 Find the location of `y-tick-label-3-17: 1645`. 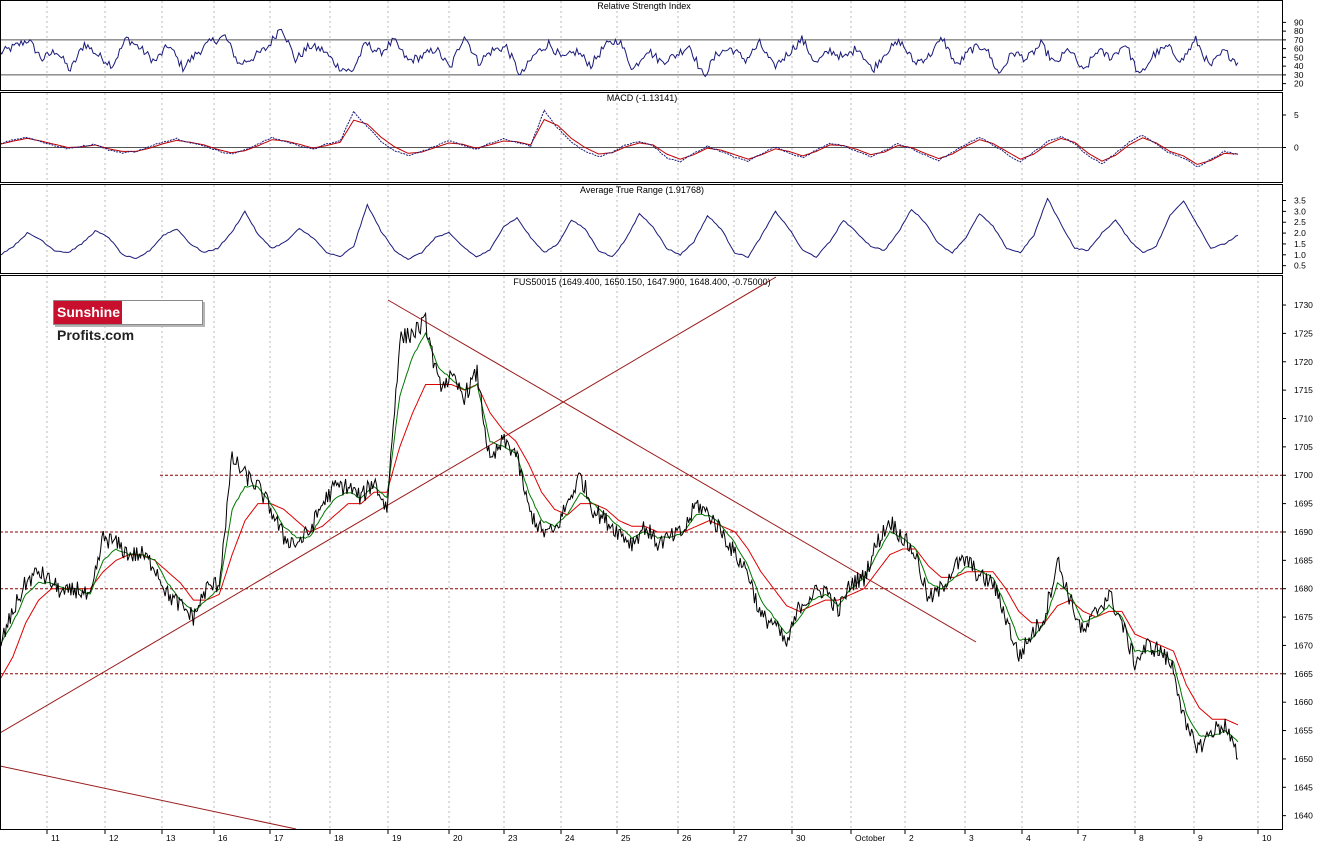

y-tick-label-3-17: 1645 is located at coordinates (1303, 787).